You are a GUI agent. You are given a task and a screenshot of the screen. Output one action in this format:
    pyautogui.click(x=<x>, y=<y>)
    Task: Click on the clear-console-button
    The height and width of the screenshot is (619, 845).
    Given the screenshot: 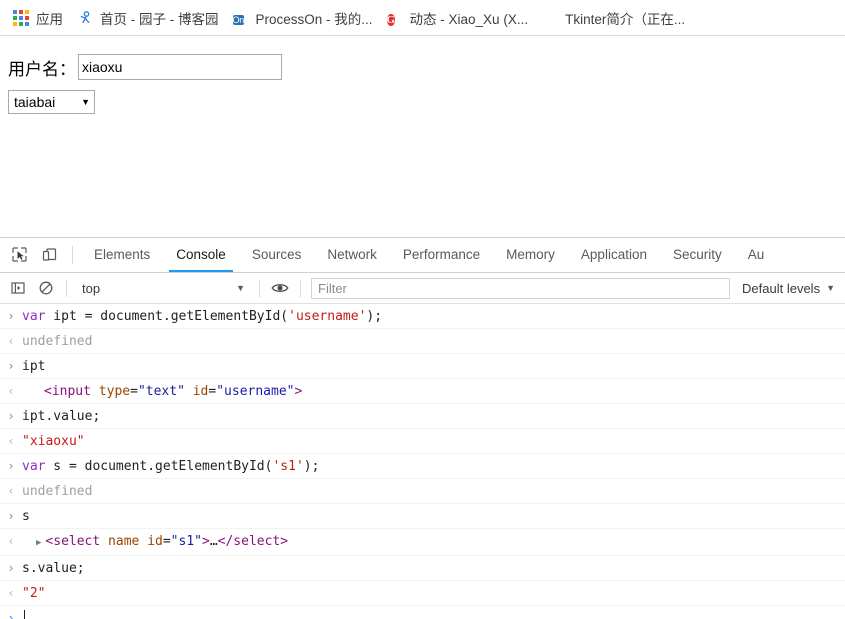 What is the action you would take?
    pyautogui.click(x=46, y=288)
    